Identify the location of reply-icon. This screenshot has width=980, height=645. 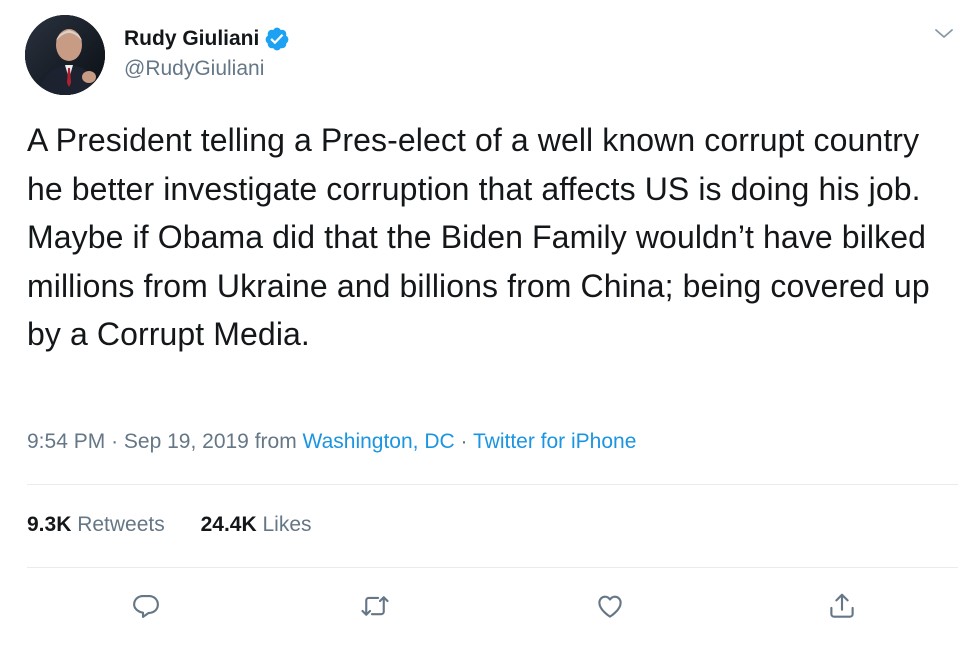
(146, 606).